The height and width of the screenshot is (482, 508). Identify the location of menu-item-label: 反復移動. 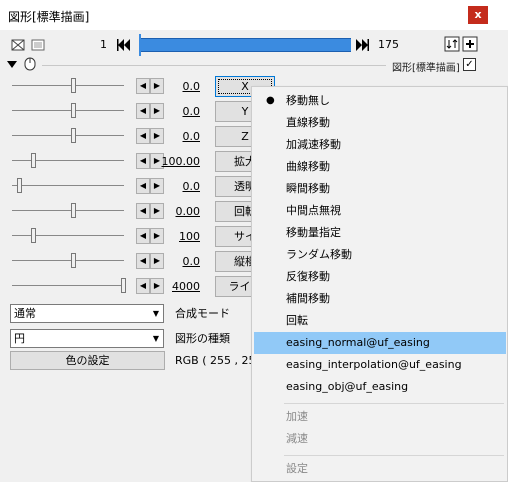
(308, 276).